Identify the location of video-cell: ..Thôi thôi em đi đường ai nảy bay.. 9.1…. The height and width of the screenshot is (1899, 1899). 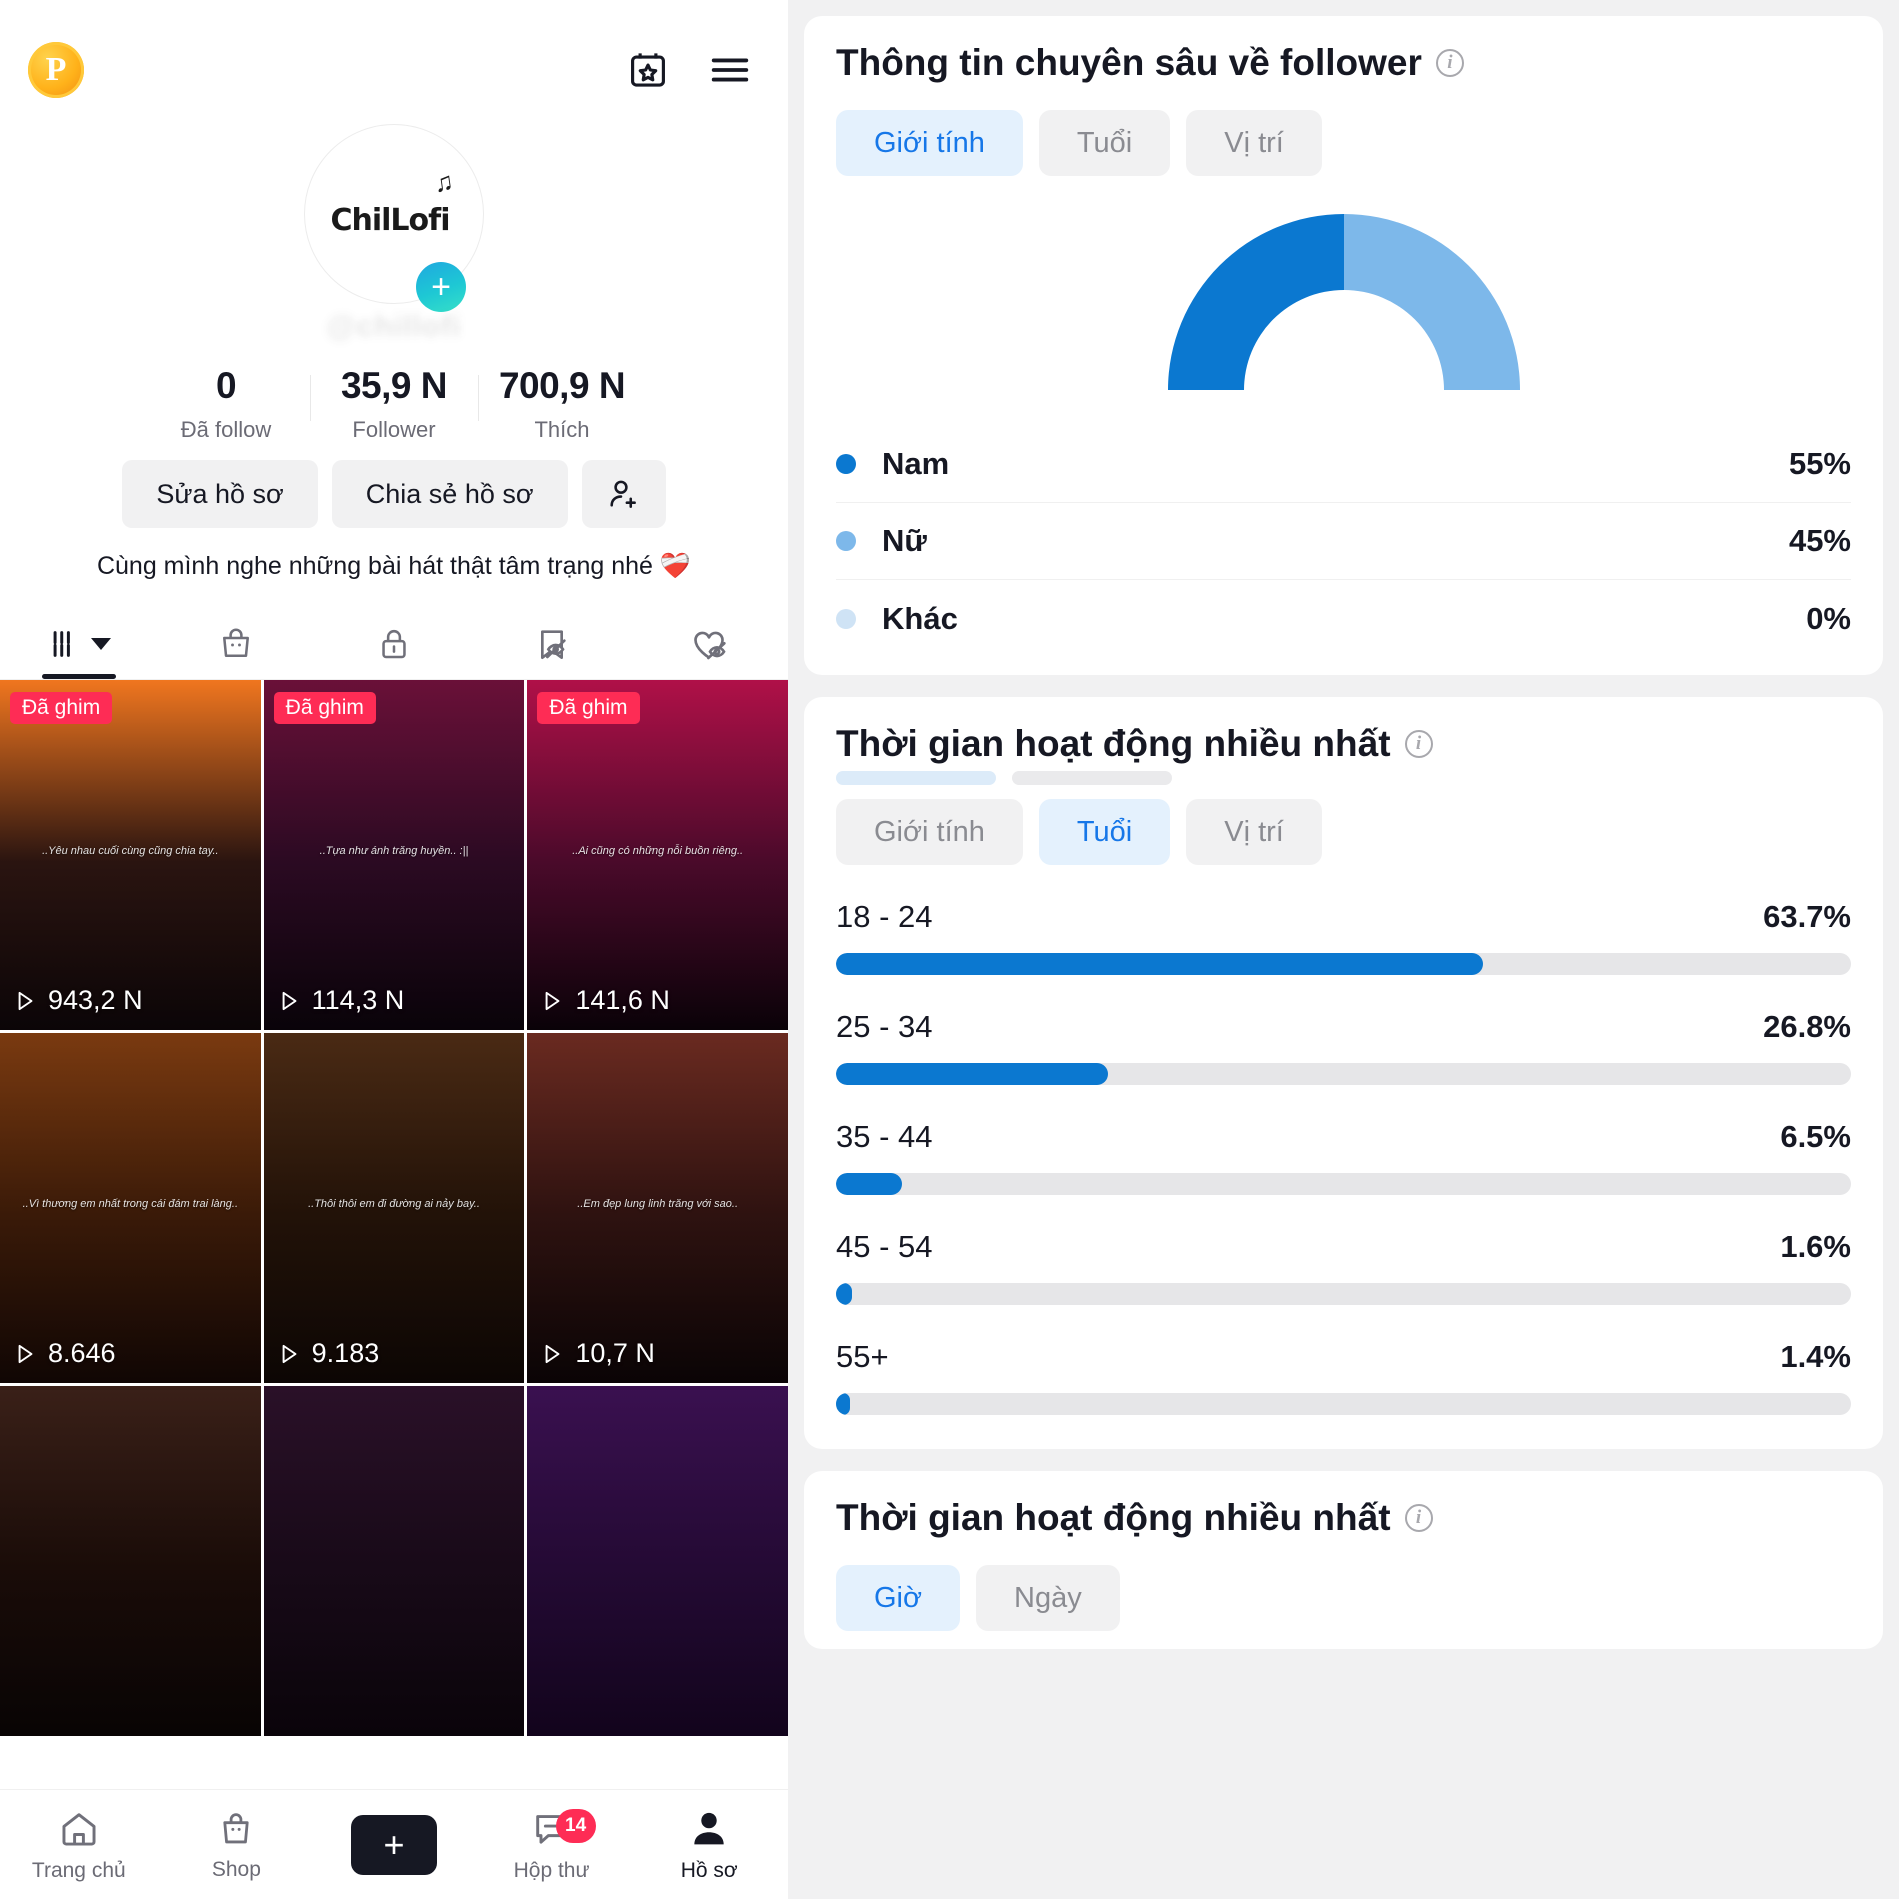
(394, 1208).